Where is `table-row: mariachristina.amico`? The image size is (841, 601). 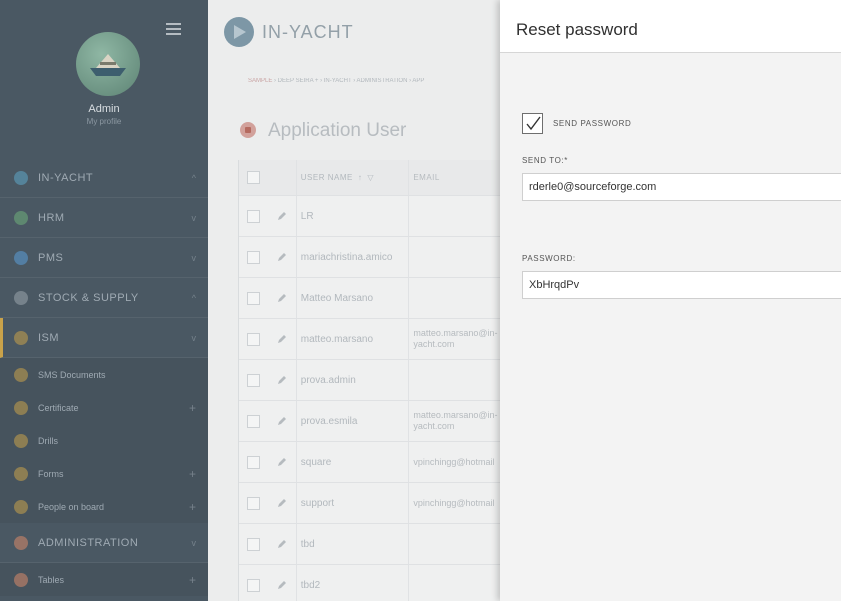
table-row: mariachristina.amico is located at coordinates (369, 257).